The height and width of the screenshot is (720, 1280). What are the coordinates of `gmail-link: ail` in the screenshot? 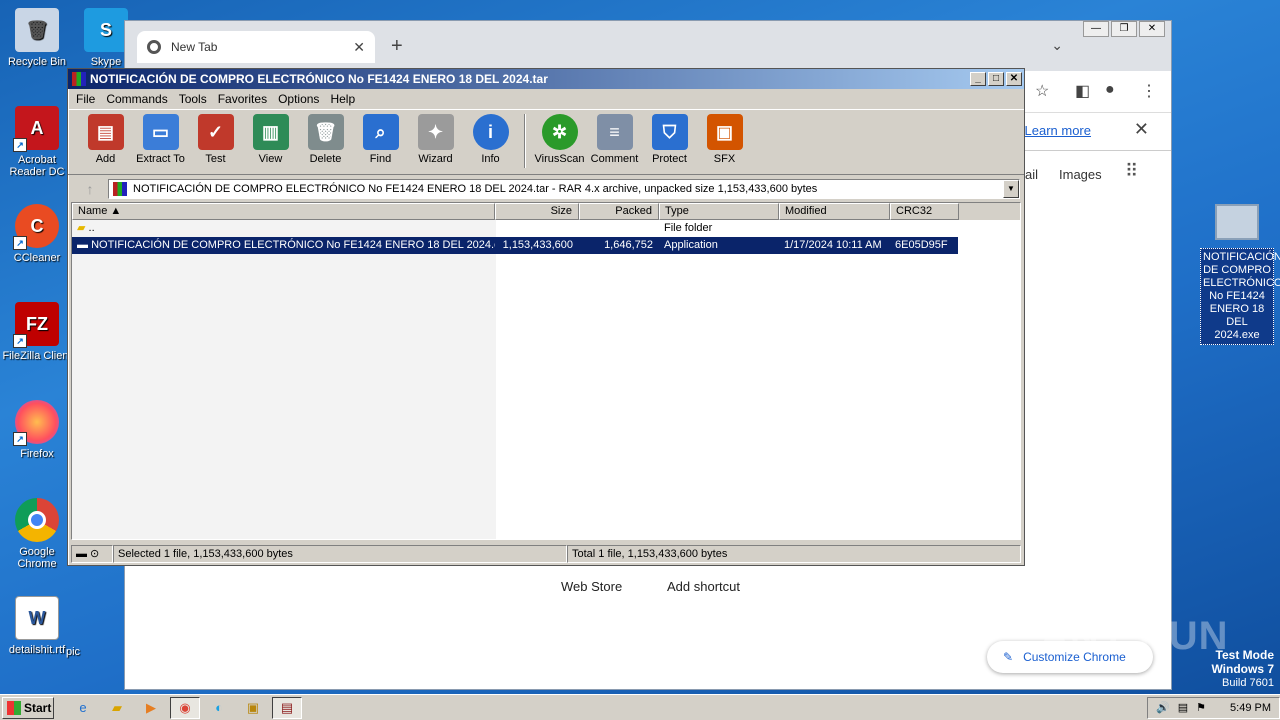 It's located at (1031, 174).